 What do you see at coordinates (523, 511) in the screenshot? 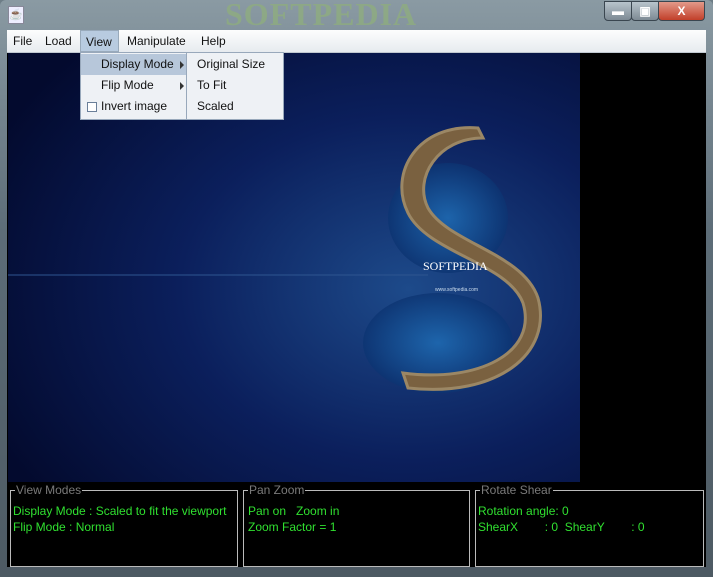
I see `rotation-angle-status: Rotation angle: 0` at bounding box center [523, 511].